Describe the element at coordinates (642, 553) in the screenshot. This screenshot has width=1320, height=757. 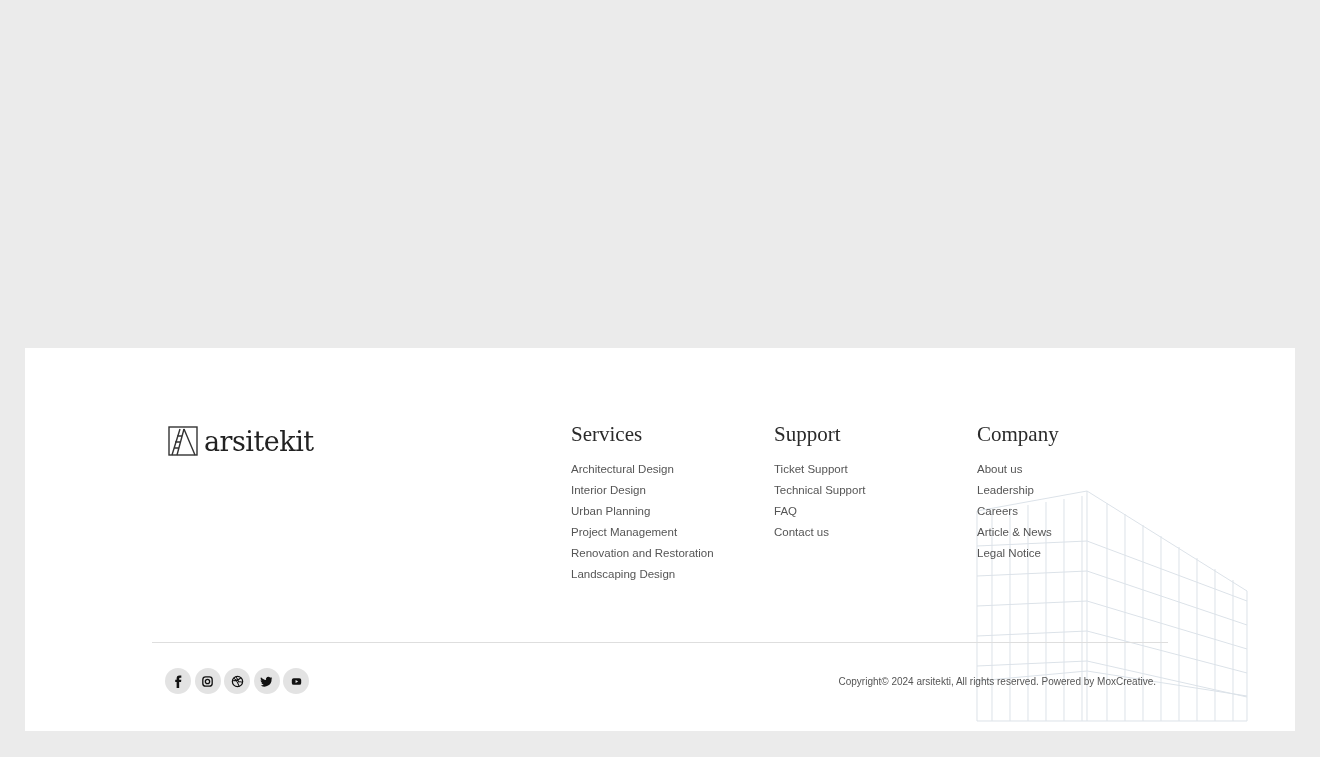
I see `footer-link: Renovation and Restoration` at that location.